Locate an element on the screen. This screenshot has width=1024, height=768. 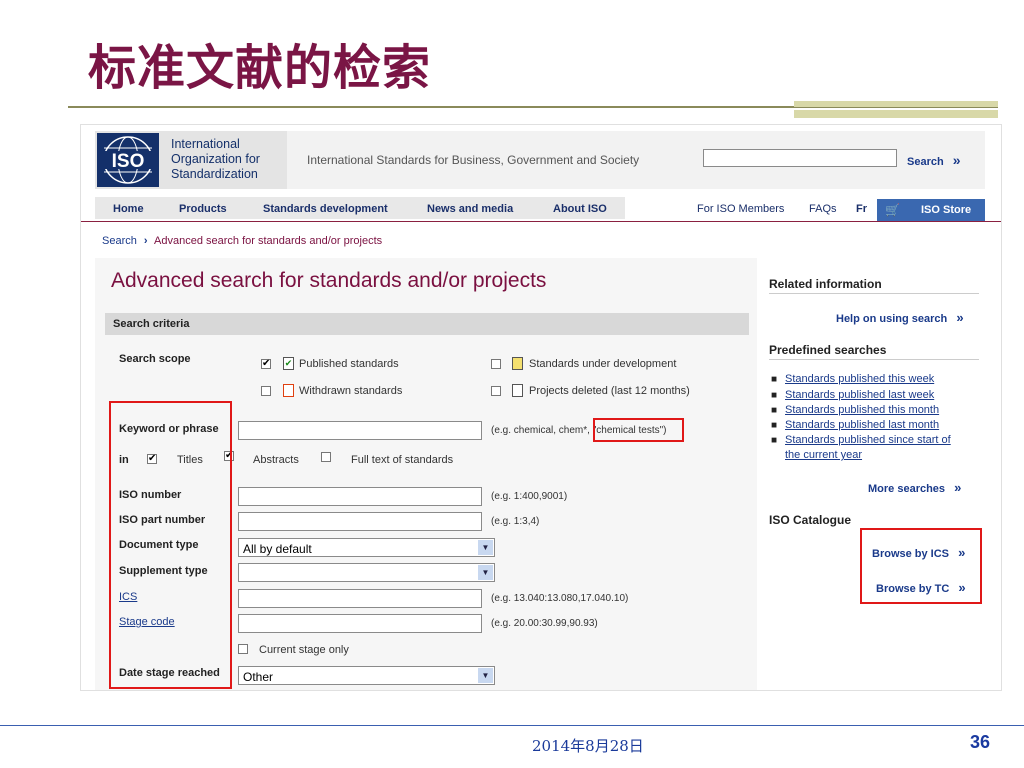
criteria-bar: Search criteria is located at coordinates (427, 324).